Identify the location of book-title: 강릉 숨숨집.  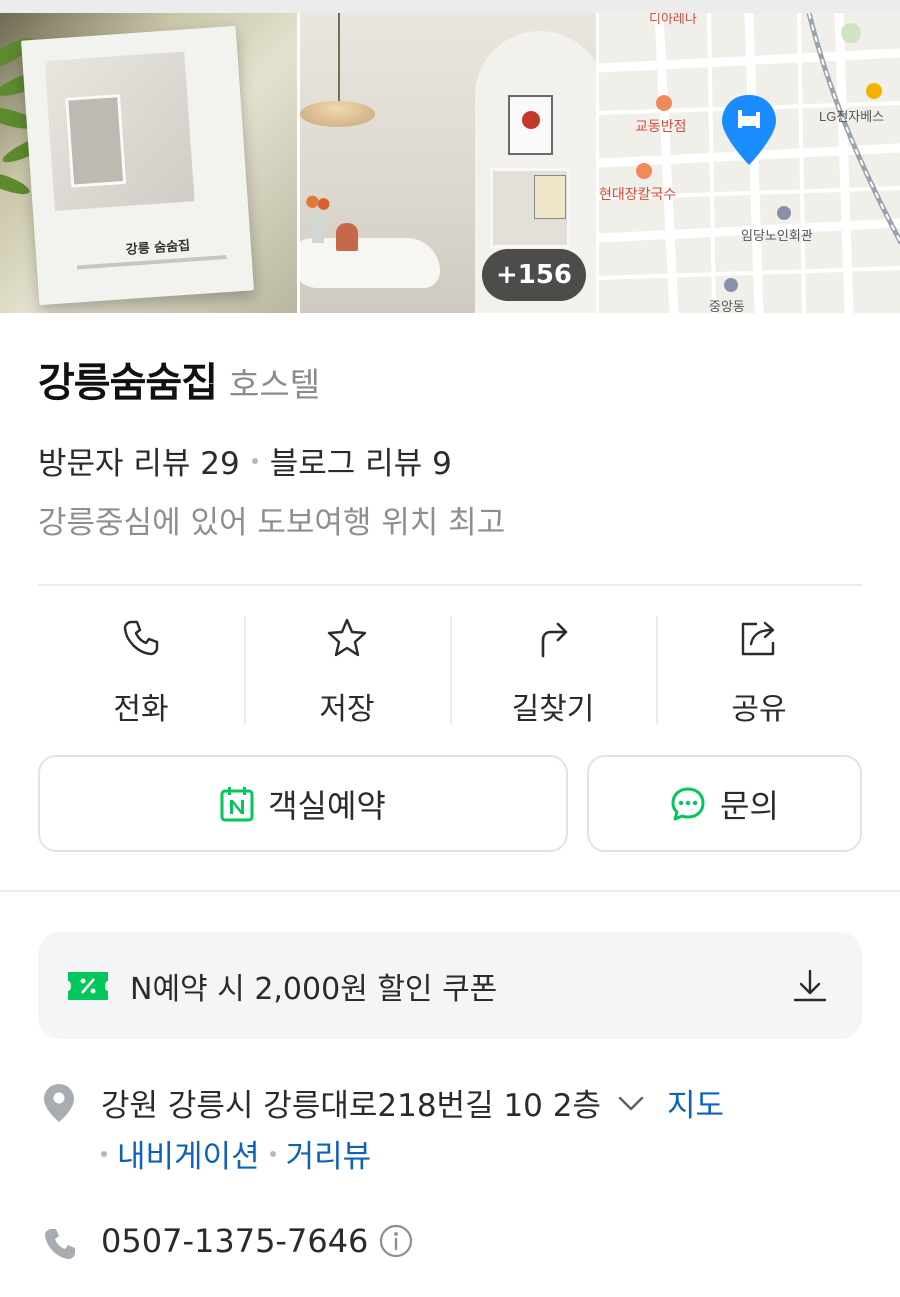
(158, 248).